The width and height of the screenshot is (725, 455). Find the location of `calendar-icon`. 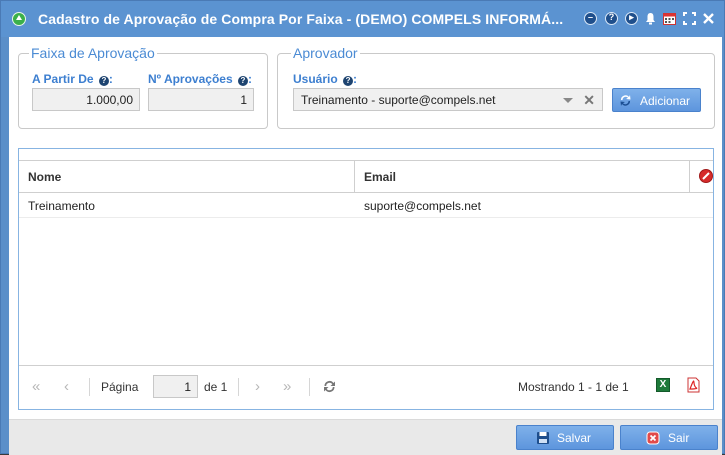

calendar-icon is located at coordinates (669, 18).